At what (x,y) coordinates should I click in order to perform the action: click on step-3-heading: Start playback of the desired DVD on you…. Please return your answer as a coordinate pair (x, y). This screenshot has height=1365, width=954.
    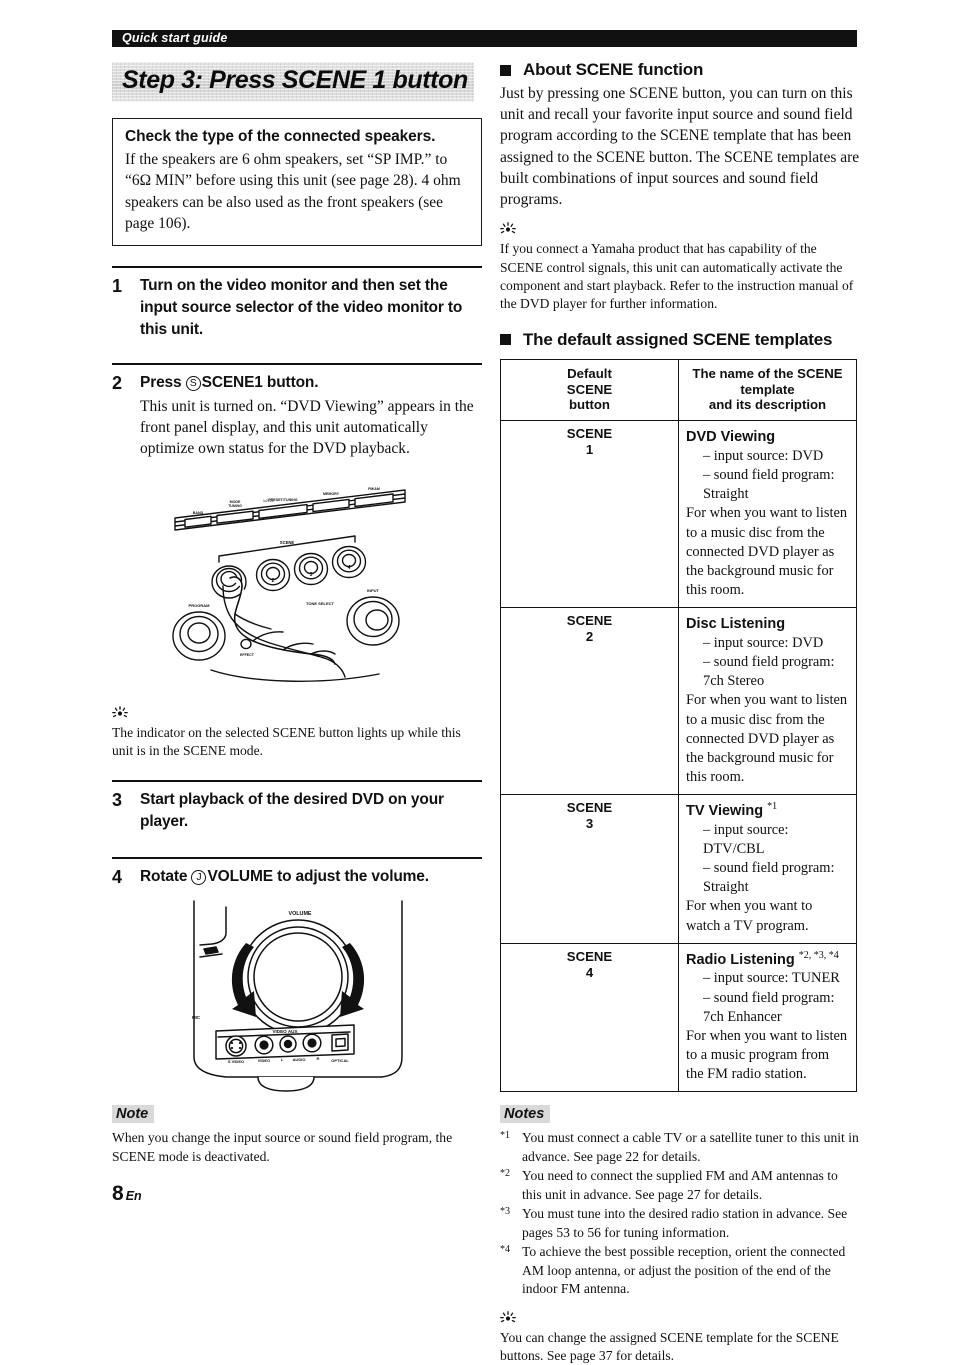
    Looking at the image, I should click on (292, 811).